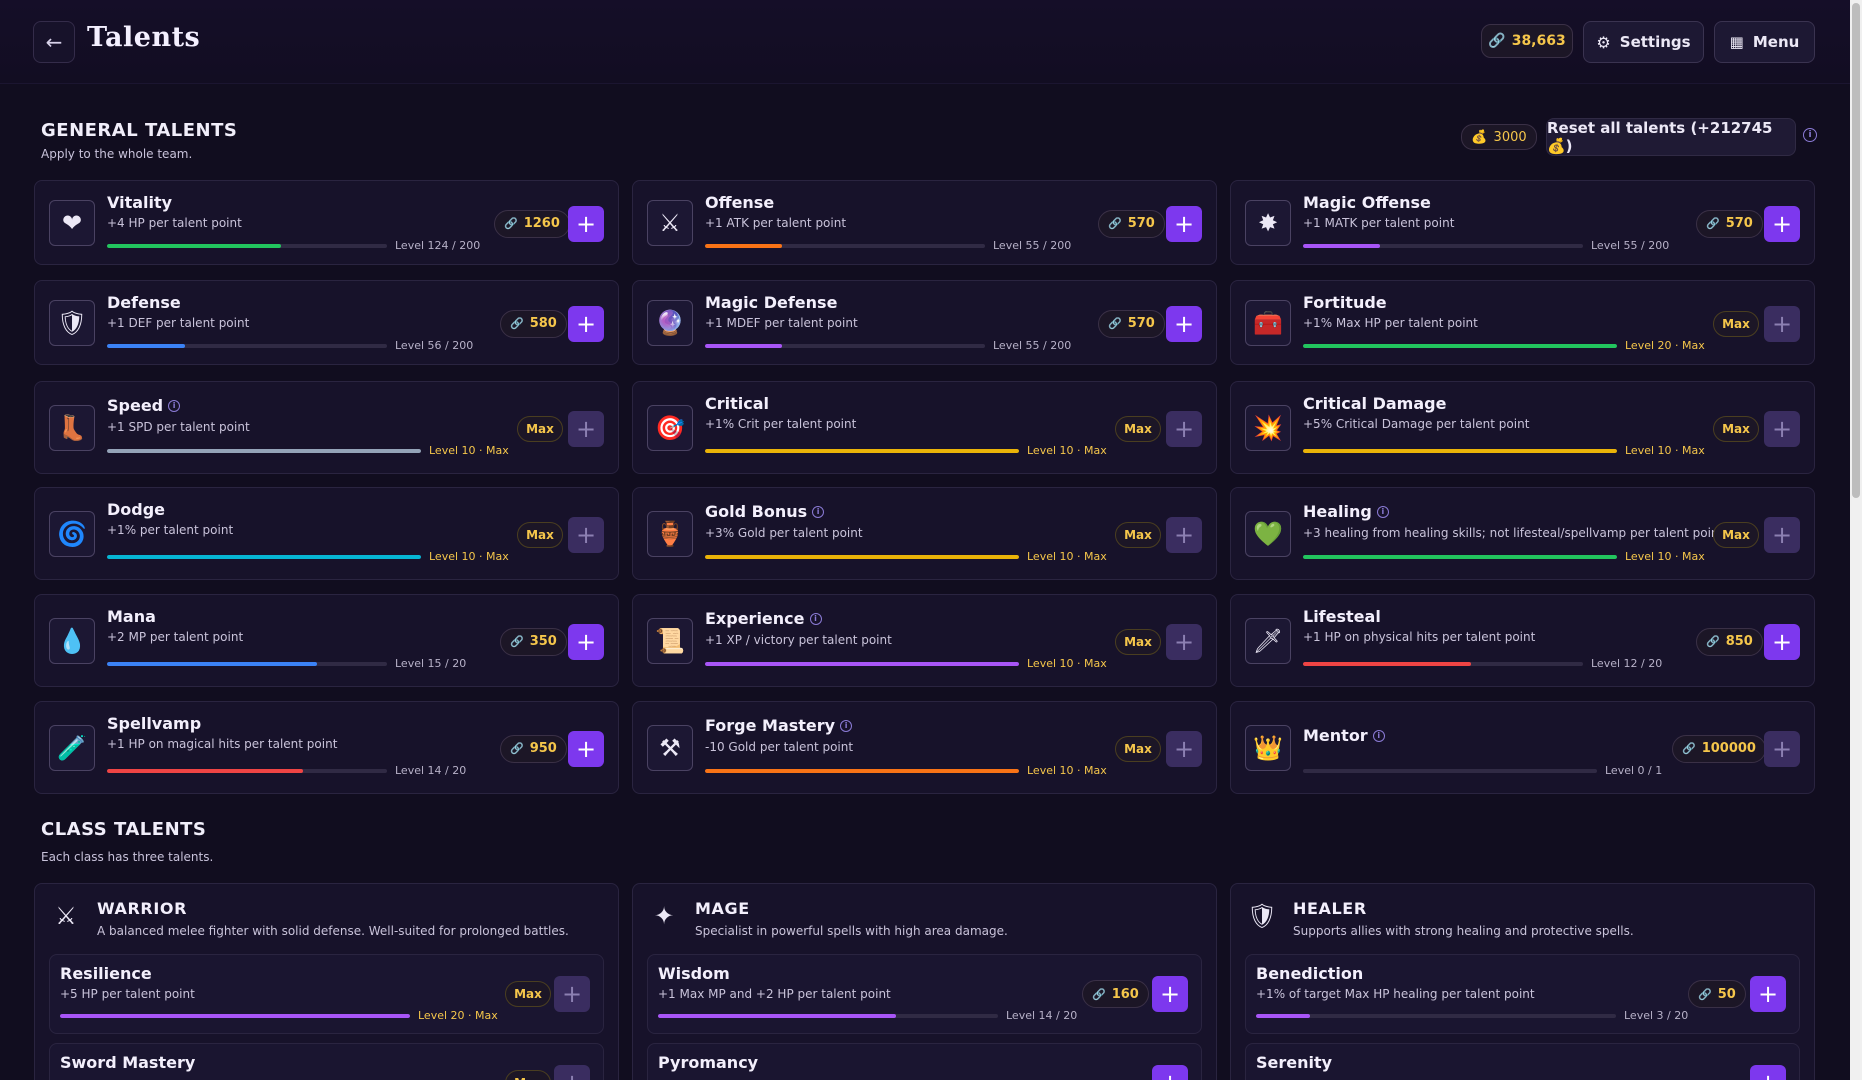 The height and width of the screenshot is (1080, 1862). I want to click on menu-button: ▦ Menu, so click(1764, 42).